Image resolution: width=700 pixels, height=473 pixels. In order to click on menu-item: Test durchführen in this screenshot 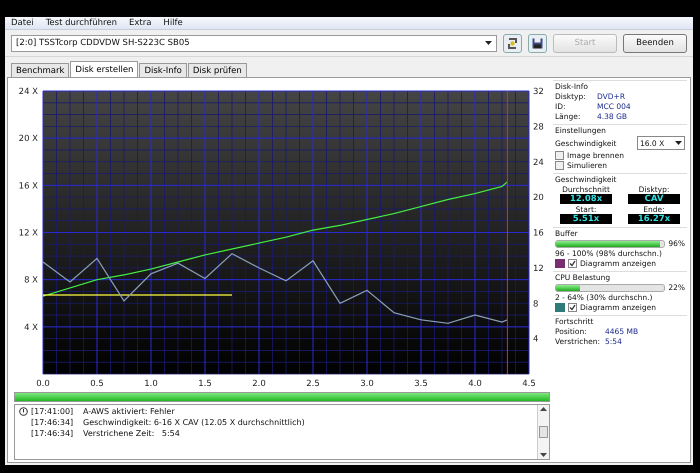, I will do `click(81, 23)`.